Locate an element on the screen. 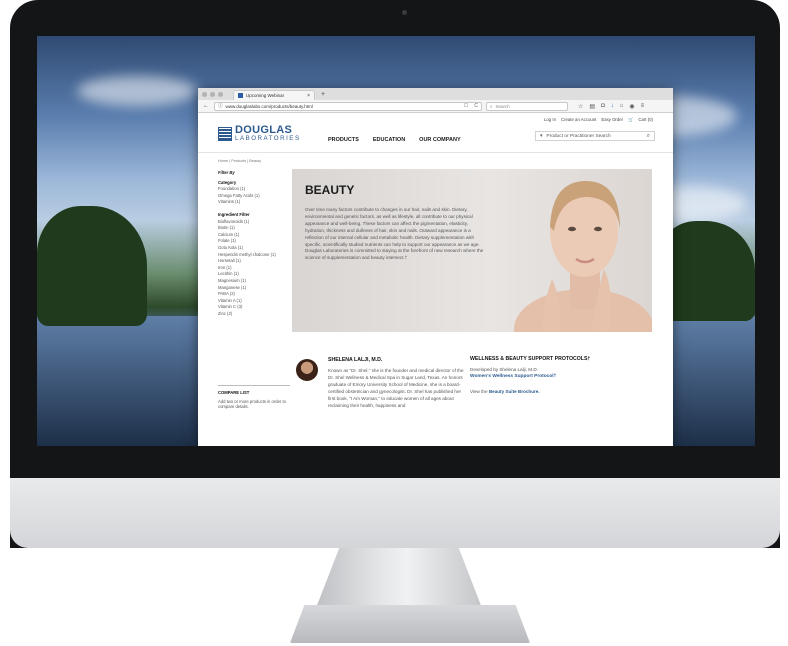 The width and height of the screenshot is (788, 646). ingredient-item: PABA (2) is located at coordinates (254, 294).